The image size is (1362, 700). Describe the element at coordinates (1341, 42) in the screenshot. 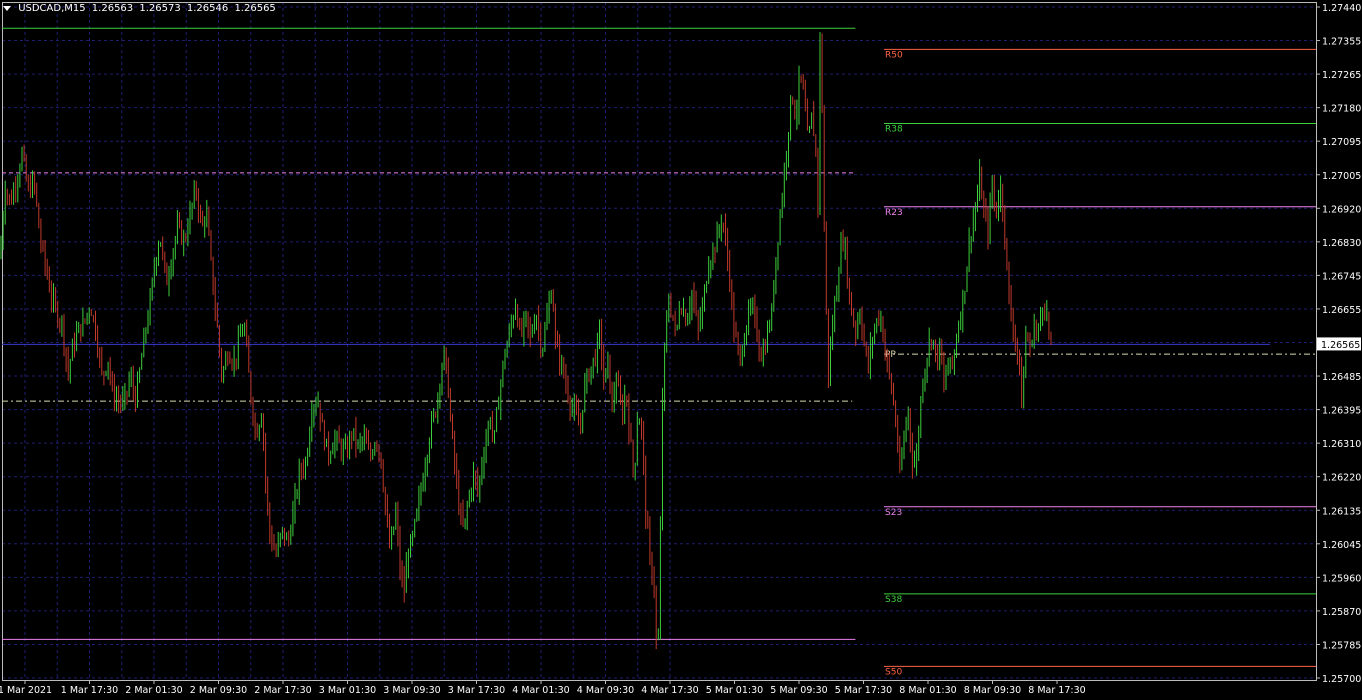

I see `y-tick-label: 1.27355` at that location.